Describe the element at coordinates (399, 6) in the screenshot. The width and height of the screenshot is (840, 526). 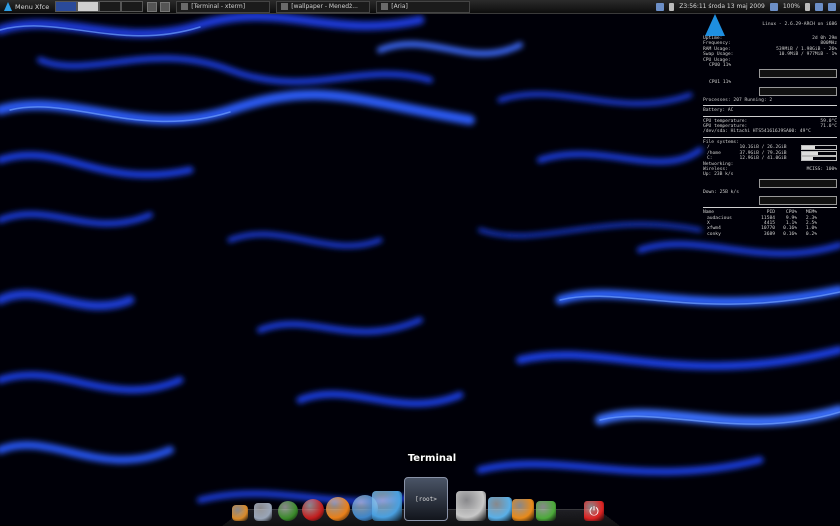
I see `task-label: [Aria]` at that location.